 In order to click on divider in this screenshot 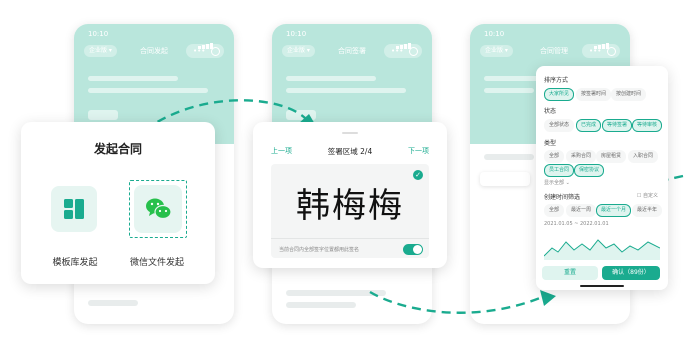, I will do `click(350, 238)`.